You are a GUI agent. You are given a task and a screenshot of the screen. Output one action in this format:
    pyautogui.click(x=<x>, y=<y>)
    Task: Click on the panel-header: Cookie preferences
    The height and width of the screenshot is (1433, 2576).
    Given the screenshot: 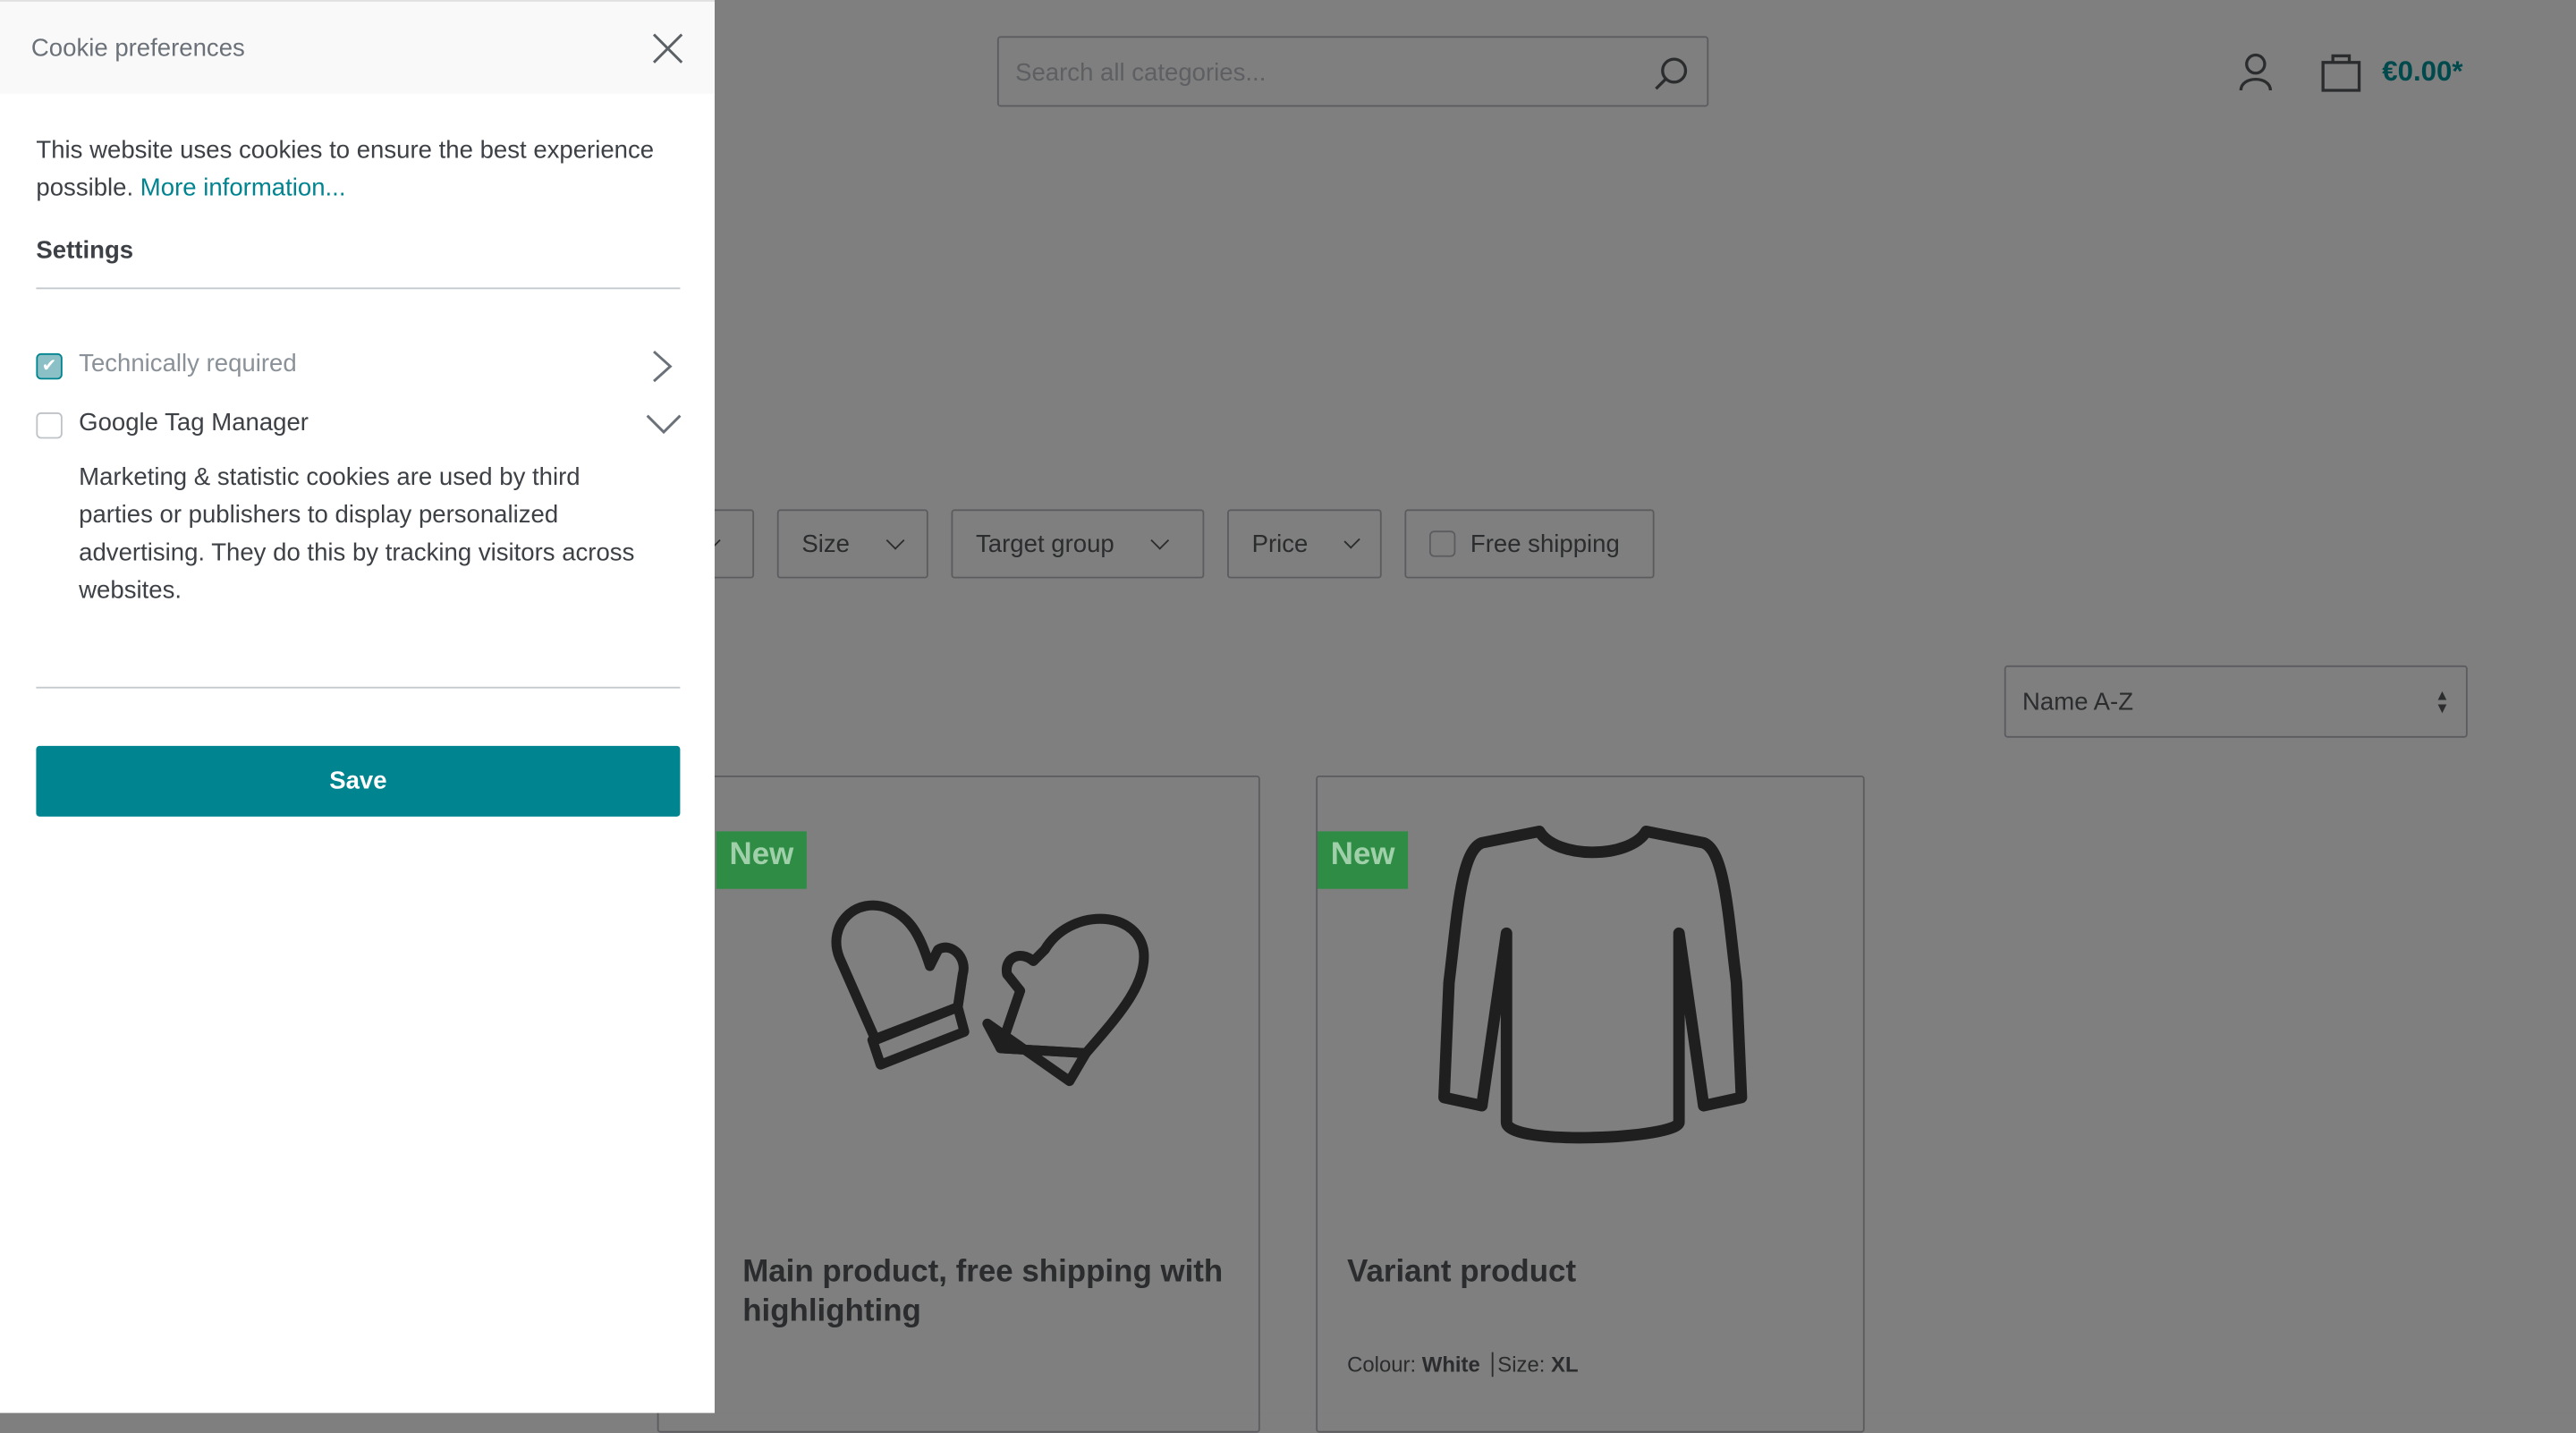 What is the action you would take?
    pyautogui.click(x=357, y=47)
    